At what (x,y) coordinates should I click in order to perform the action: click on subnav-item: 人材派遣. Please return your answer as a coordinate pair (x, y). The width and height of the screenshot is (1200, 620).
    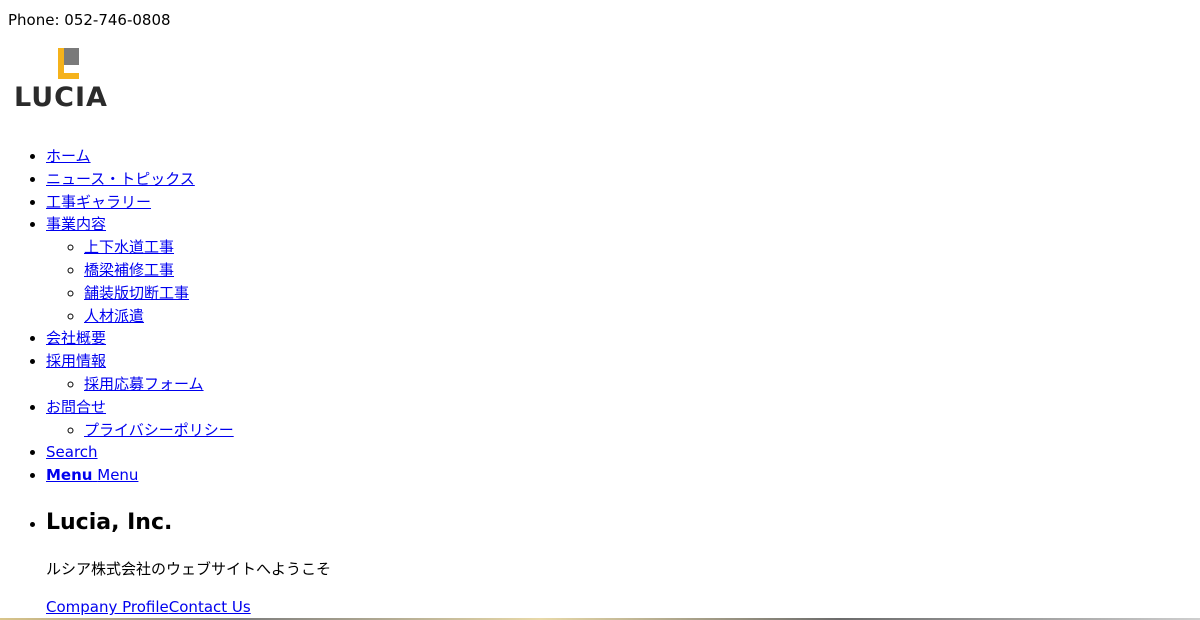
    Looking at the image, I should click on (159, 316).